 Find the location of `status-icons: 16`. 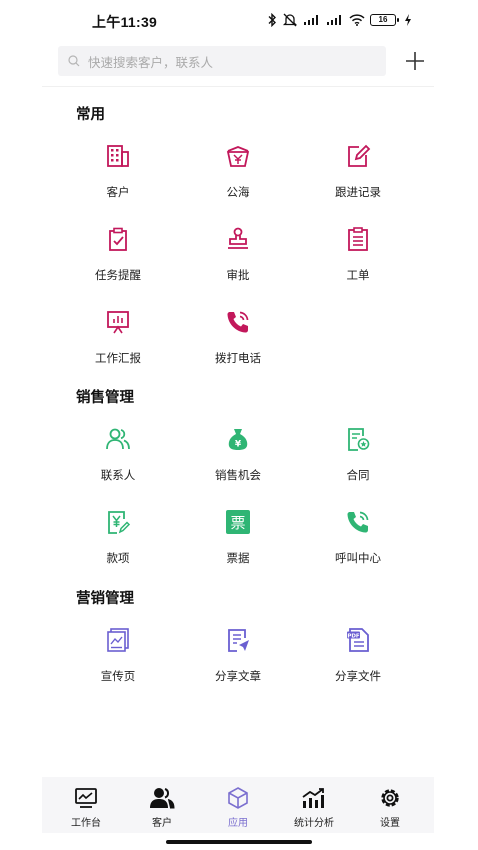

status-icons: 16 is located at coordinates (339, 20).